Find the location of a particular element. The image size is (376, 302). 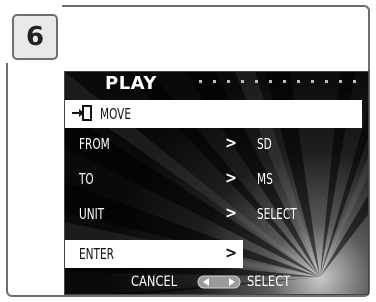

bottom-hint-bar: CANCEL SELECT is located at coordinates (216, 282).